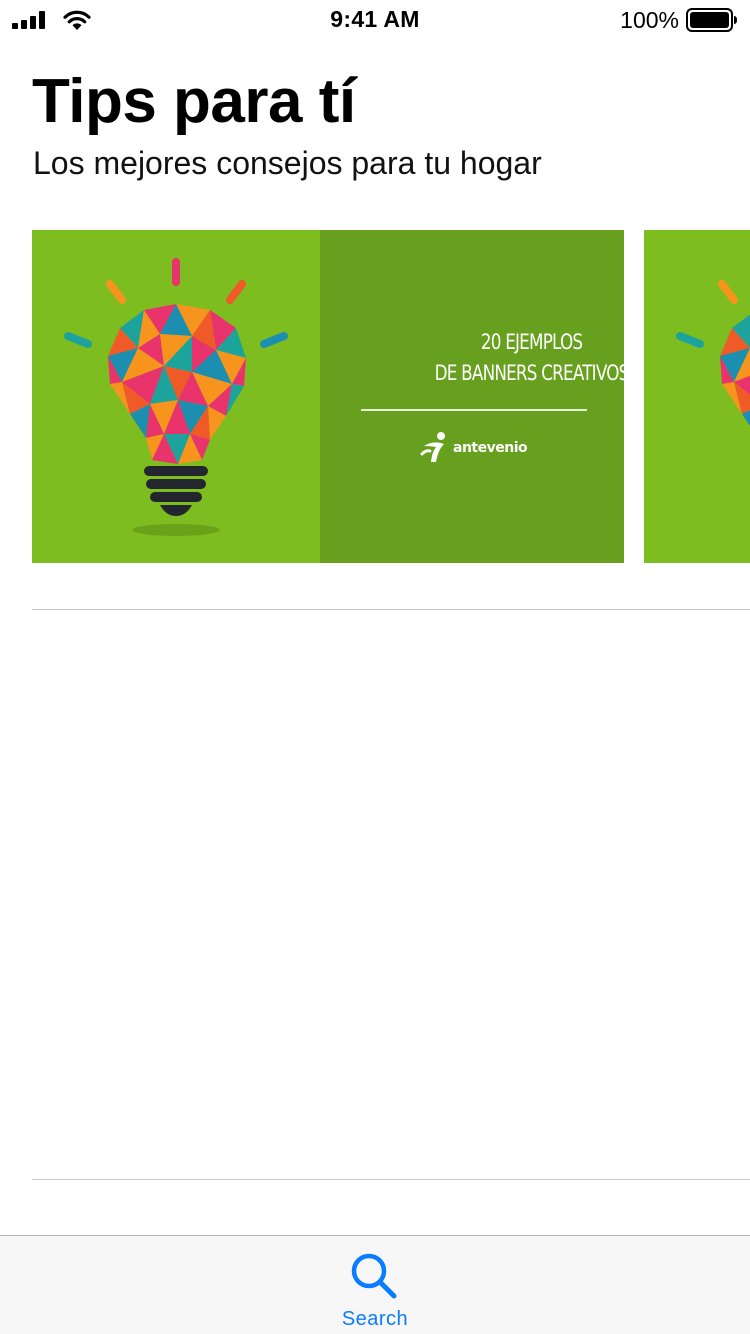  What do you see at coordinates (711, 20) in the screenshot?
I see `battery-icon` at bounding box center [711, 20].